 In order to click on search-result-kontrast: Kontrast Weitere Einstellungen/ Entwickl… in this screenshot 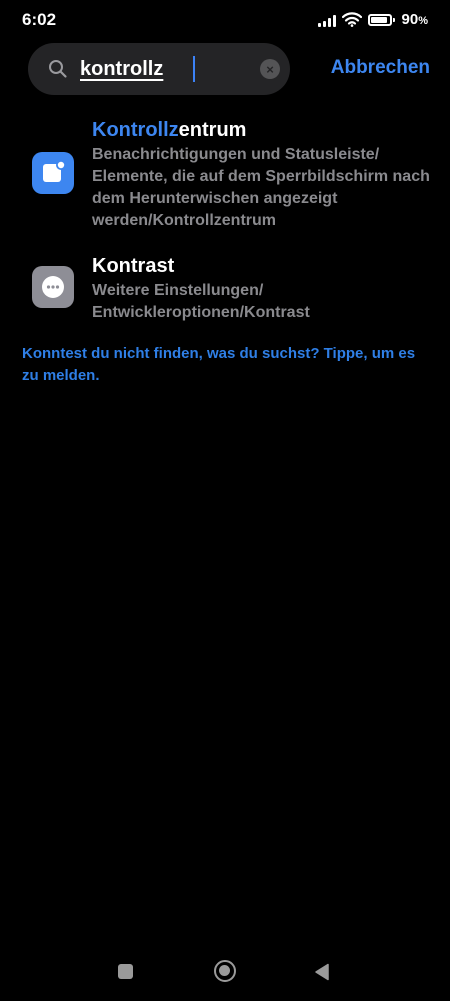, I will do `click(231, 288)`.